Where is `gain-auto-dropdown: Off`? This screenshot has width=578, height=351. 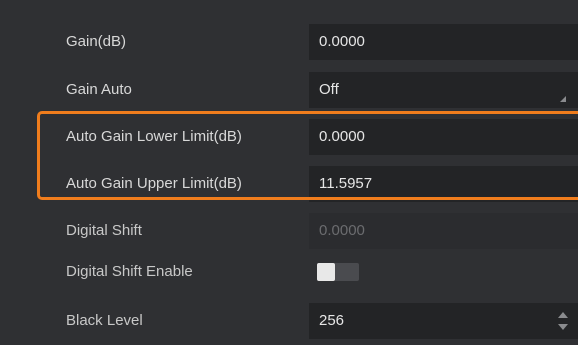
gain-auto-dropdown: Off is located at coordinates (443, 90).